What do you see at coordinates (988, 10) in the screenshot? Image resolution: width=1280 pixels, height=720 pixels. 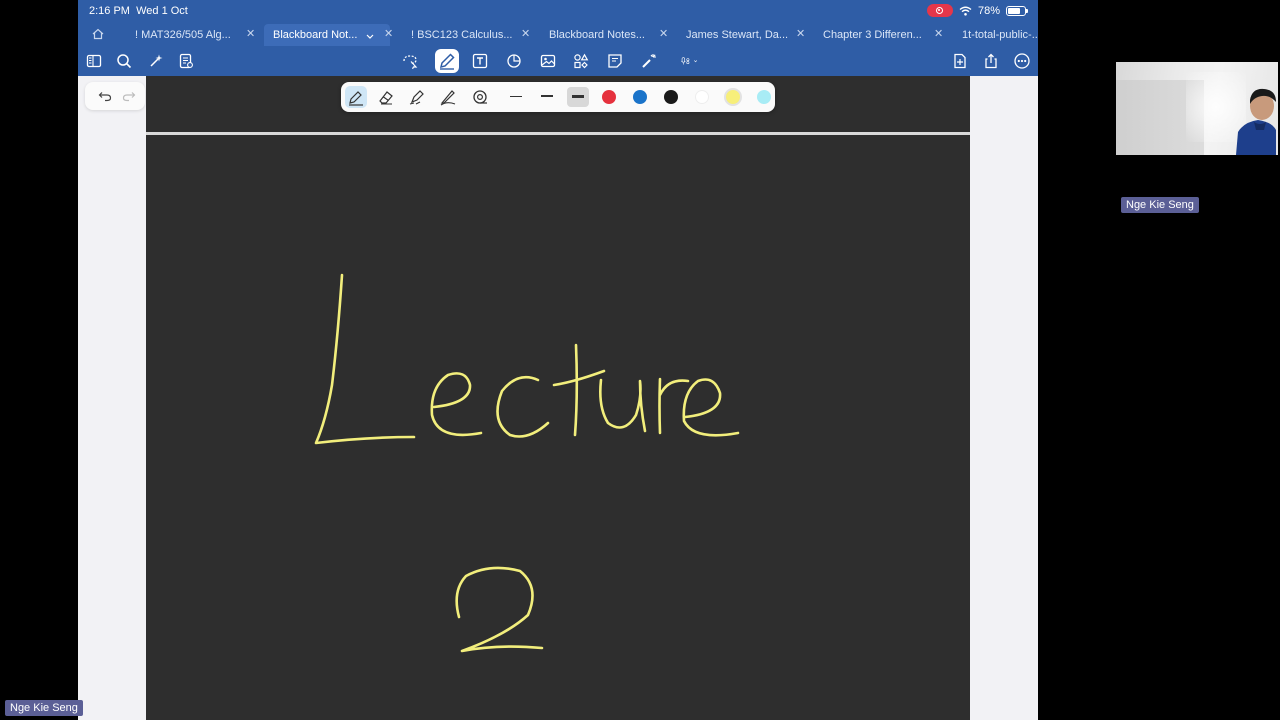 I see `battery-percent: 78%` at bounding box center [988, 10].